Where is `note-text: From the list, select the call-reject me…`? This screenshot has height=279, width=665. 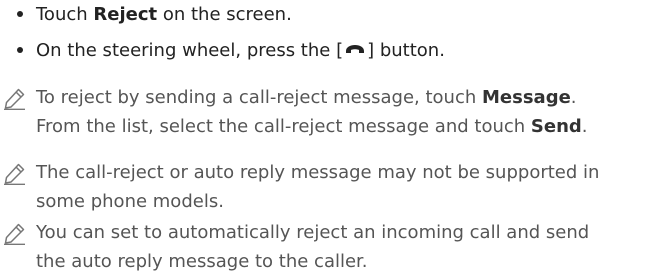
note-text: From the list, select the call-reject me… is located at coordinates (283, 126).